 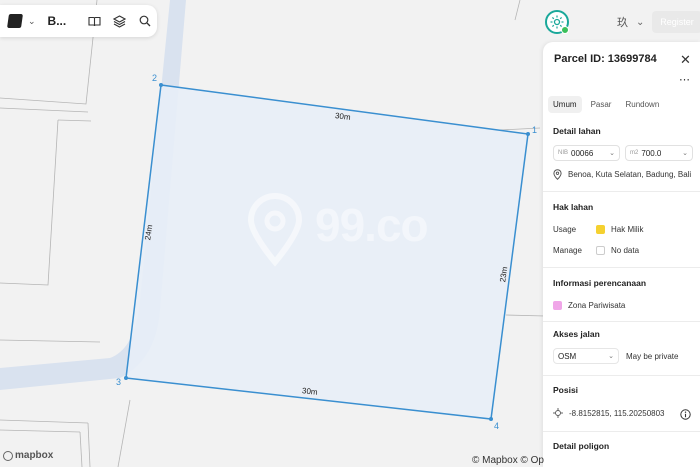 What do you see at coordinates (557, 22) in the screenshot?
I see `sun-icon` at bounding box center [557, 22].